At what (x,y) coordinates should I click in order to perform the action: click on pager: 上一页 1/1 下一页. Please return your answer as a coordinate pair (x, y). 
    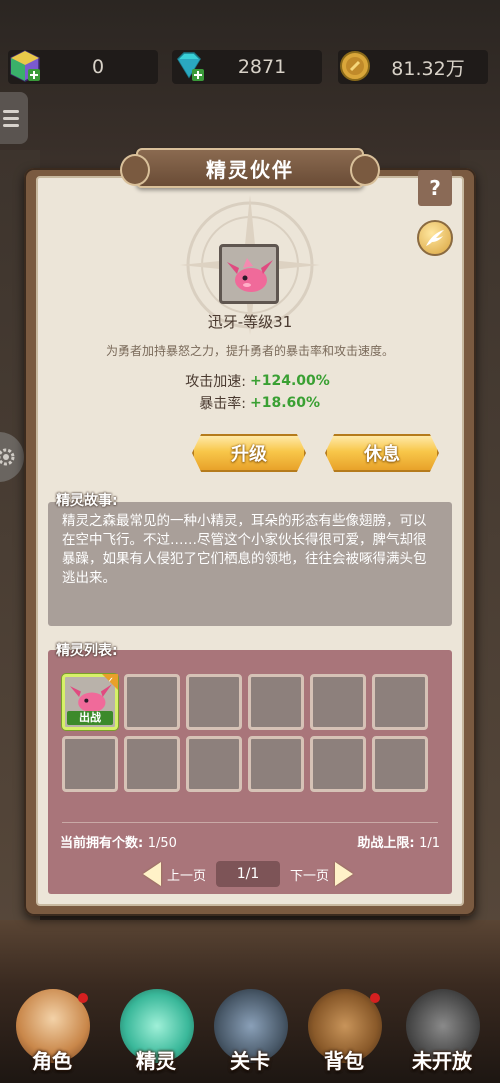
    Looking at the image, I should click on (253, 874).